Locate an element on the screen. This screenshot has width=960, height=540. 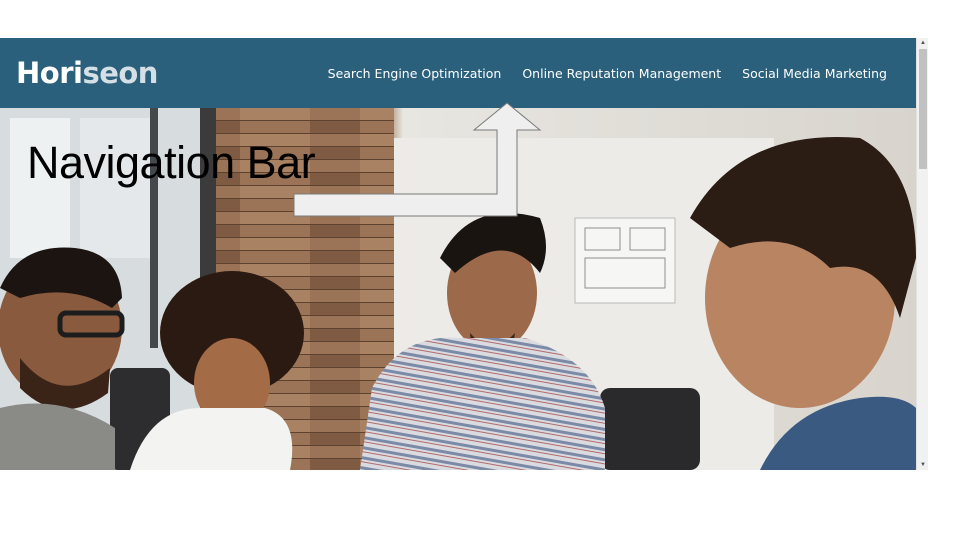
nav-link-online-reputation-management: Online Reputation Management is located at coordinates (621, 73).